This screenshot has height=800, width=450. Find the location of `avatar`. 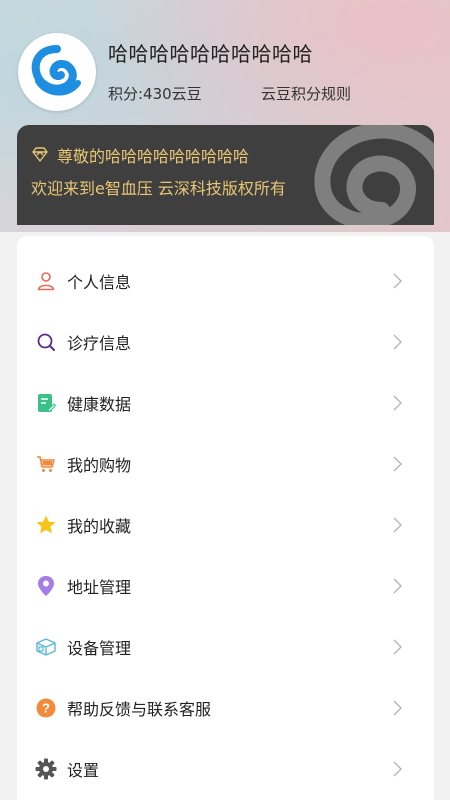

avatar is located at coordinates (57, 72).